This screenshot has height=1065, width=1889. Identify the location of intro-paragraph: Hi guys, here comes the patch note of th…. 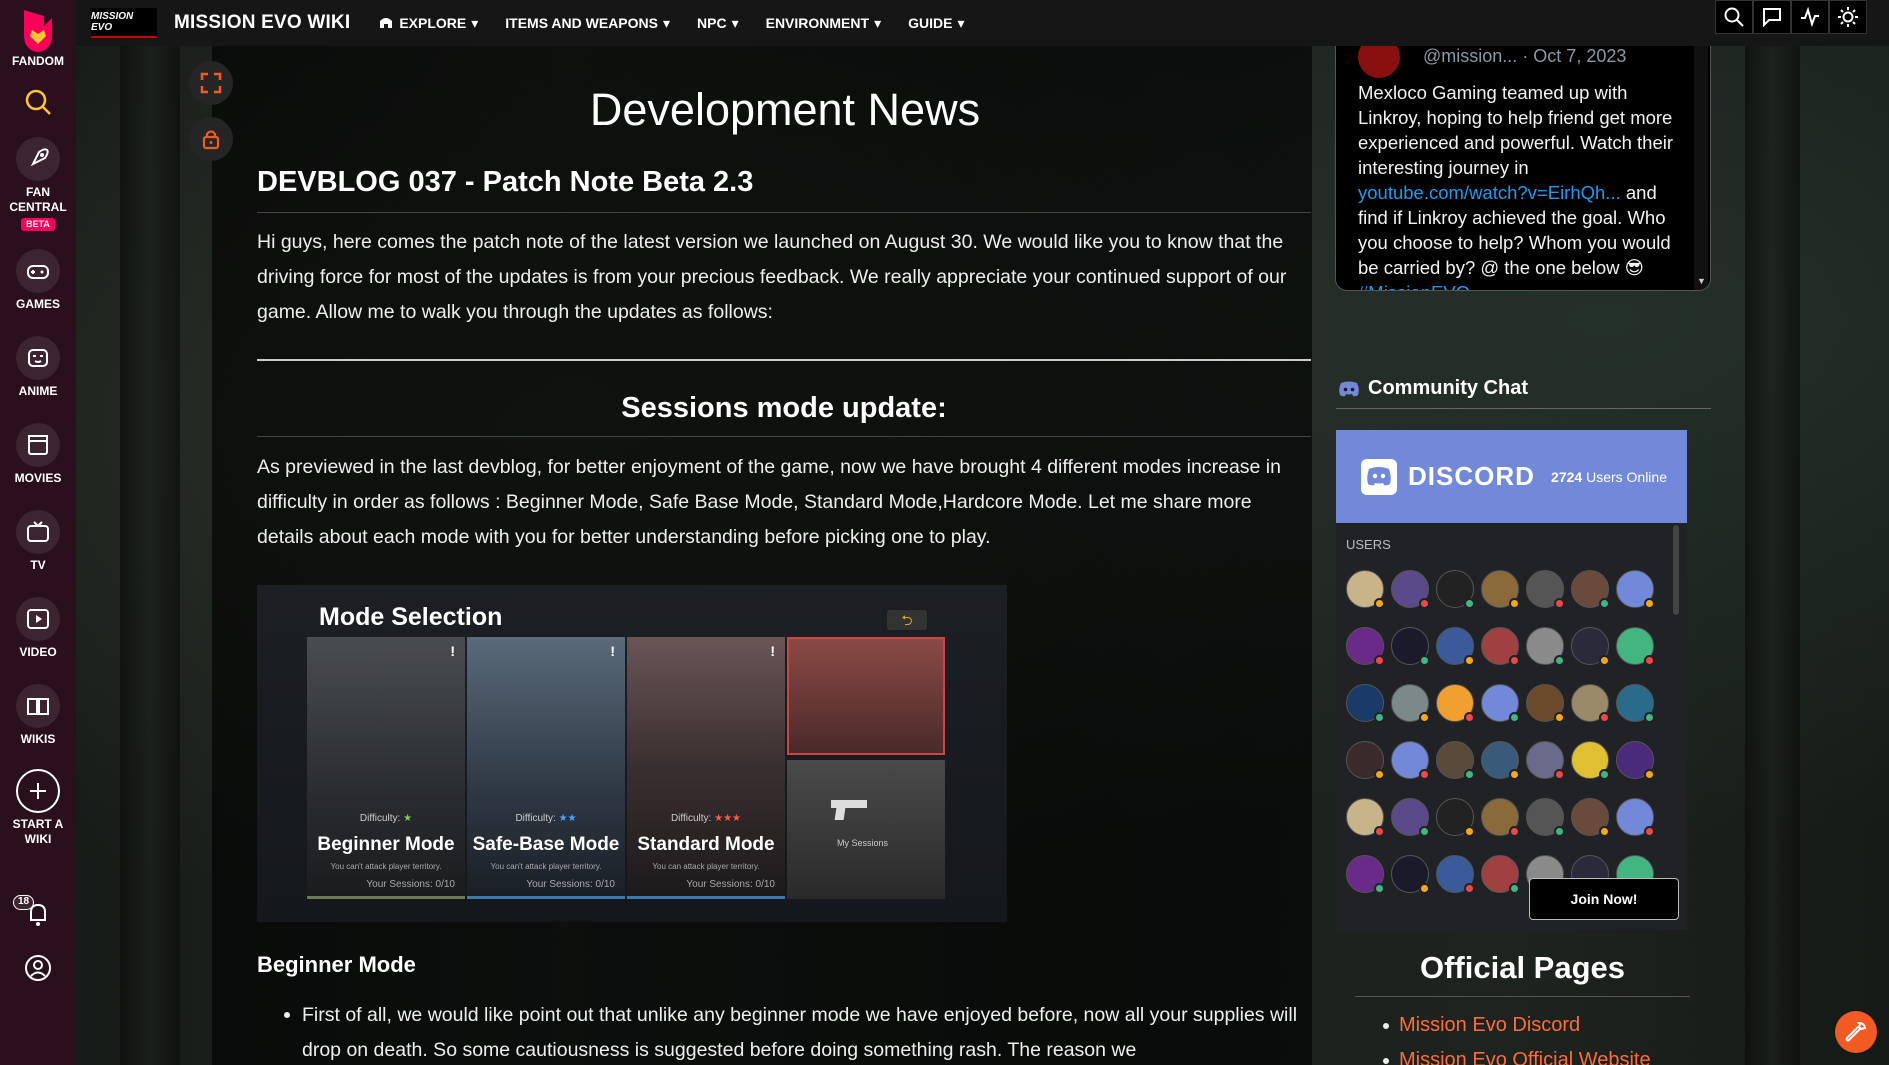
(772, 277).